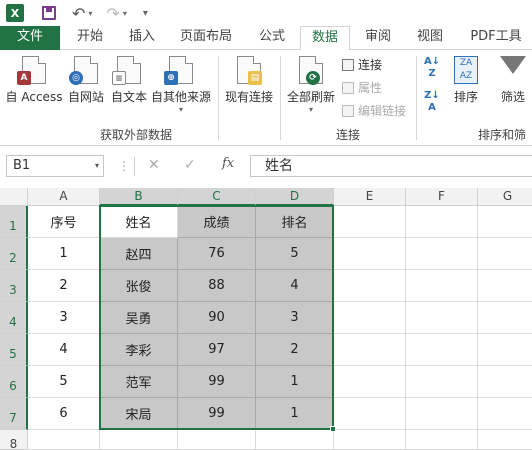 Image resolution: width=532 pixels, height=450 pixels. What do you see at coordinates (217, 318) in the screenshot?
I see `table-cell: 90` at bounding box center [217, 318].